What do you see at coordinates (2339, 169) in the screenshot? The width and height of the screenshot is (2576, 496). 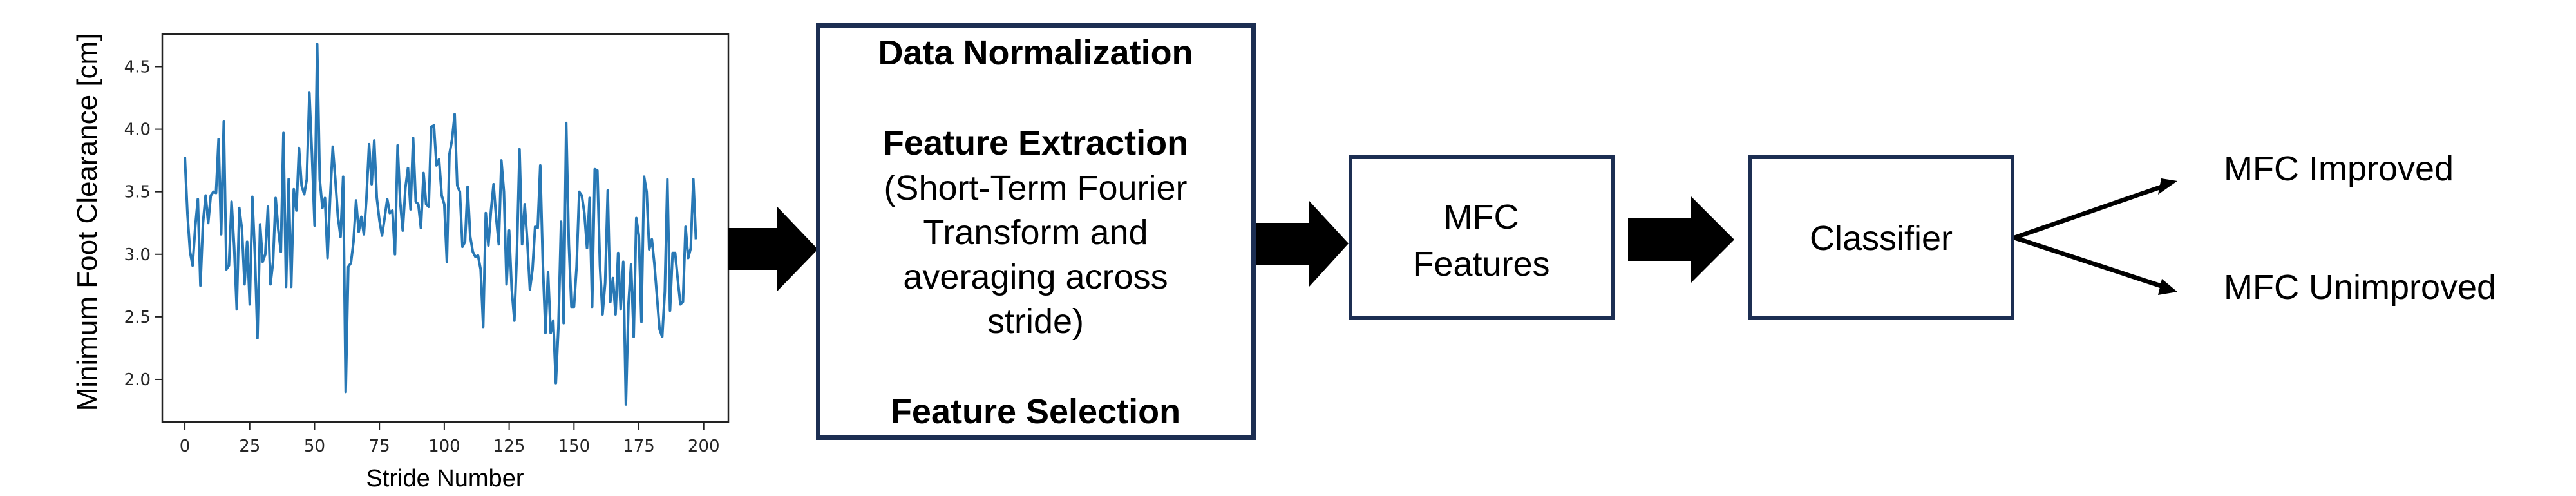 I see `output-mfc-improved: MFC Improved` at bounding box center [2339, 169].